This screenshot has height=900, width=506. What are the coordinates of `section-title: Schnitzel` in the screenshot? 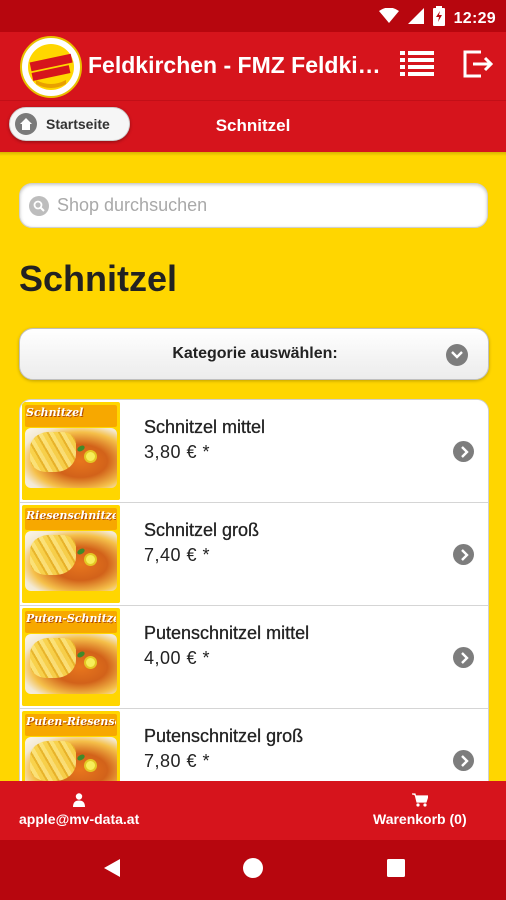 It's located at (253, 125).